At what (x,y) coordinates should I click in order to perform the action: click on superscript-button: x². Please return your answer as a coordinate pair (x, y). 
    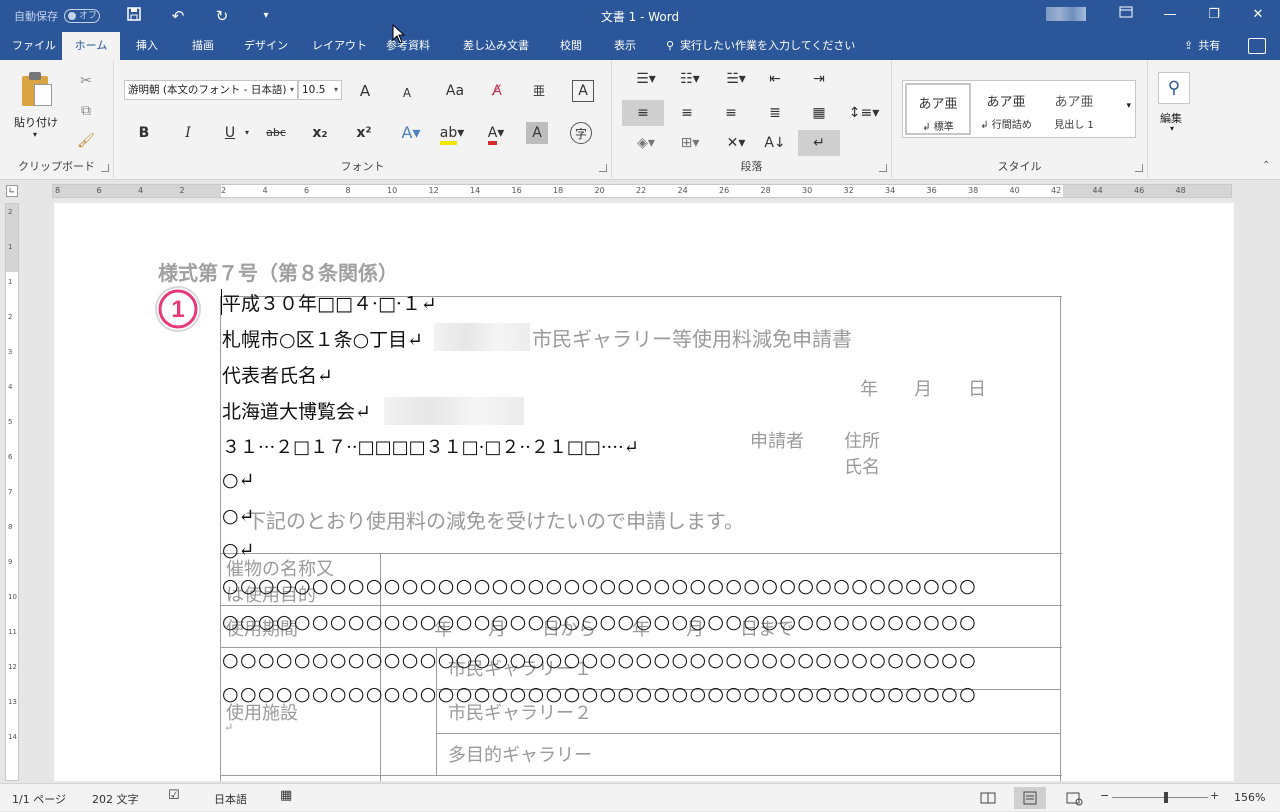
    Looking at the image, I should click on (364, 133).